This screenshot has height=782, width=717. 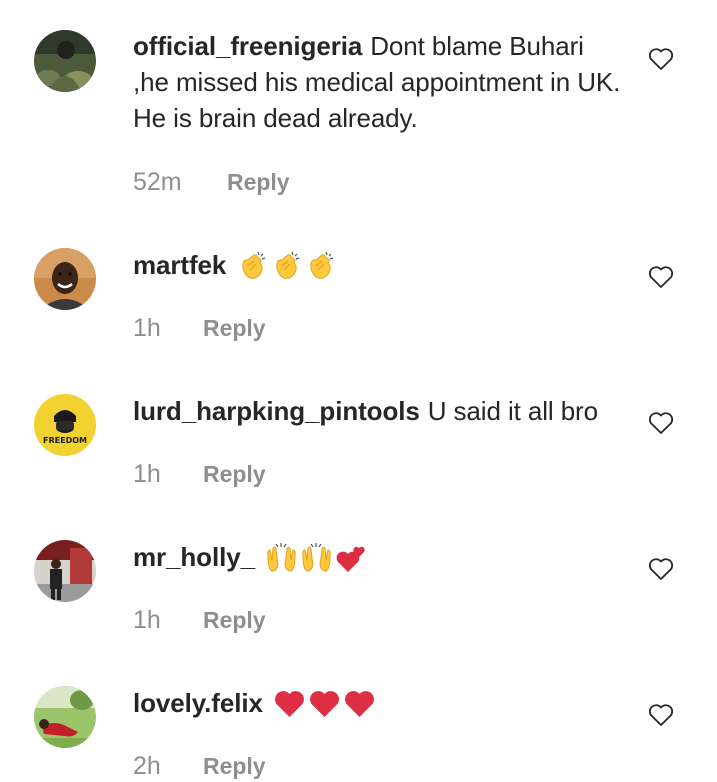 What do you see at coordinates (65, 440) in the screenshot?
I see `avatar-logo-text: FREEDOM` at bounding box center [65, 440].